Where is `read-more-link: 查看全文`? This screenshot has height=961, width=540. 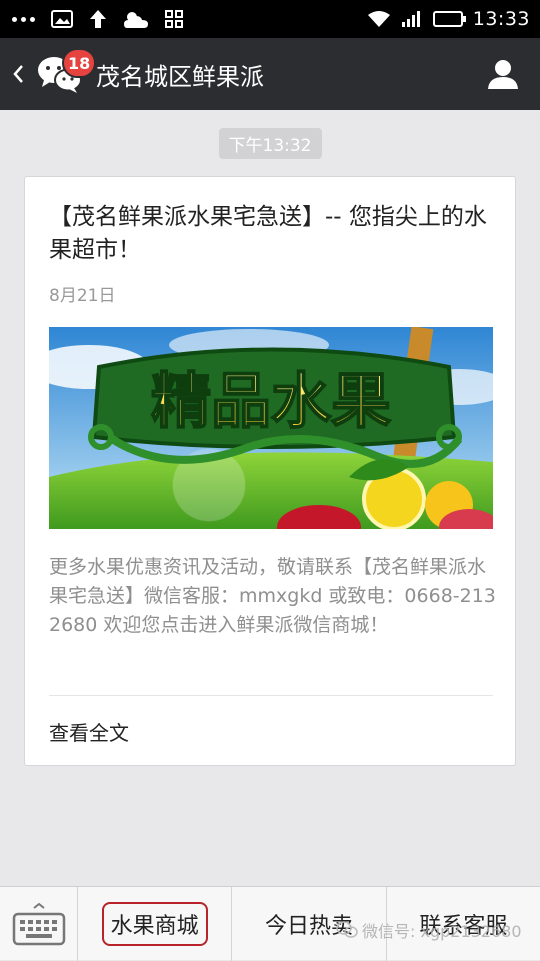
read-more-link: 查看全文 is located at coordinates (89, 731).